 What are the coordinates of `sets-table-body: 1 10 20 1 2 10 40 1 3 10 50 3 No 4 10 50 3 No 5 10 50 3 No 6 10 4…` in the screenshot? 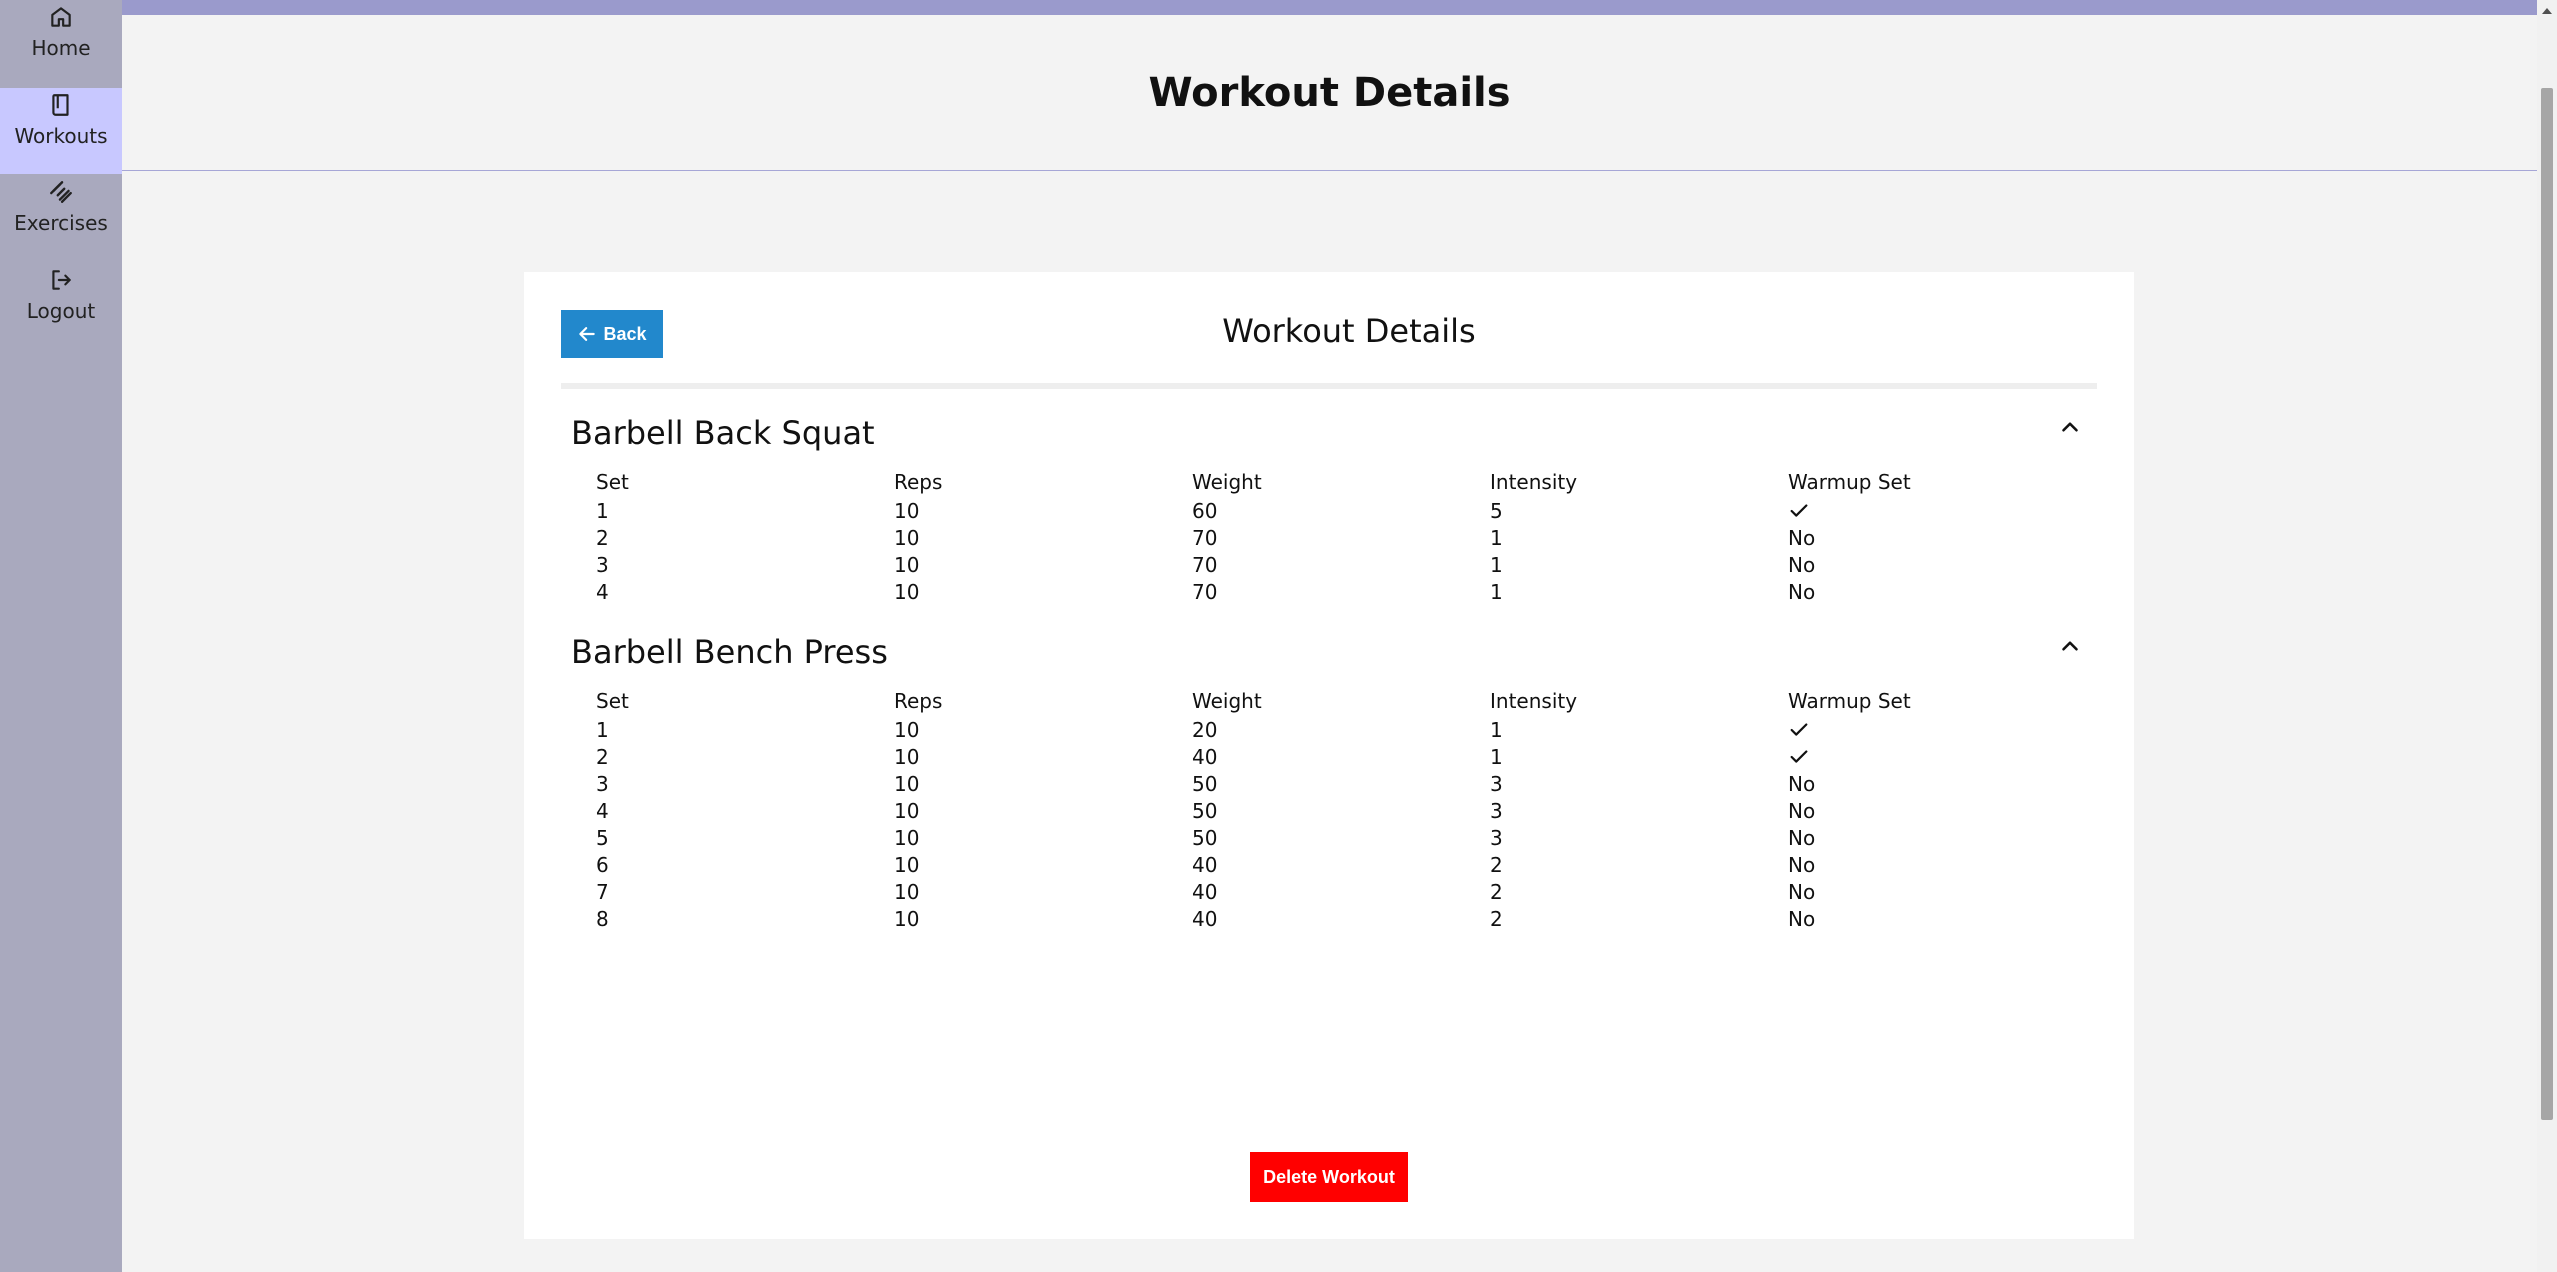 It's located at (1341, 824).